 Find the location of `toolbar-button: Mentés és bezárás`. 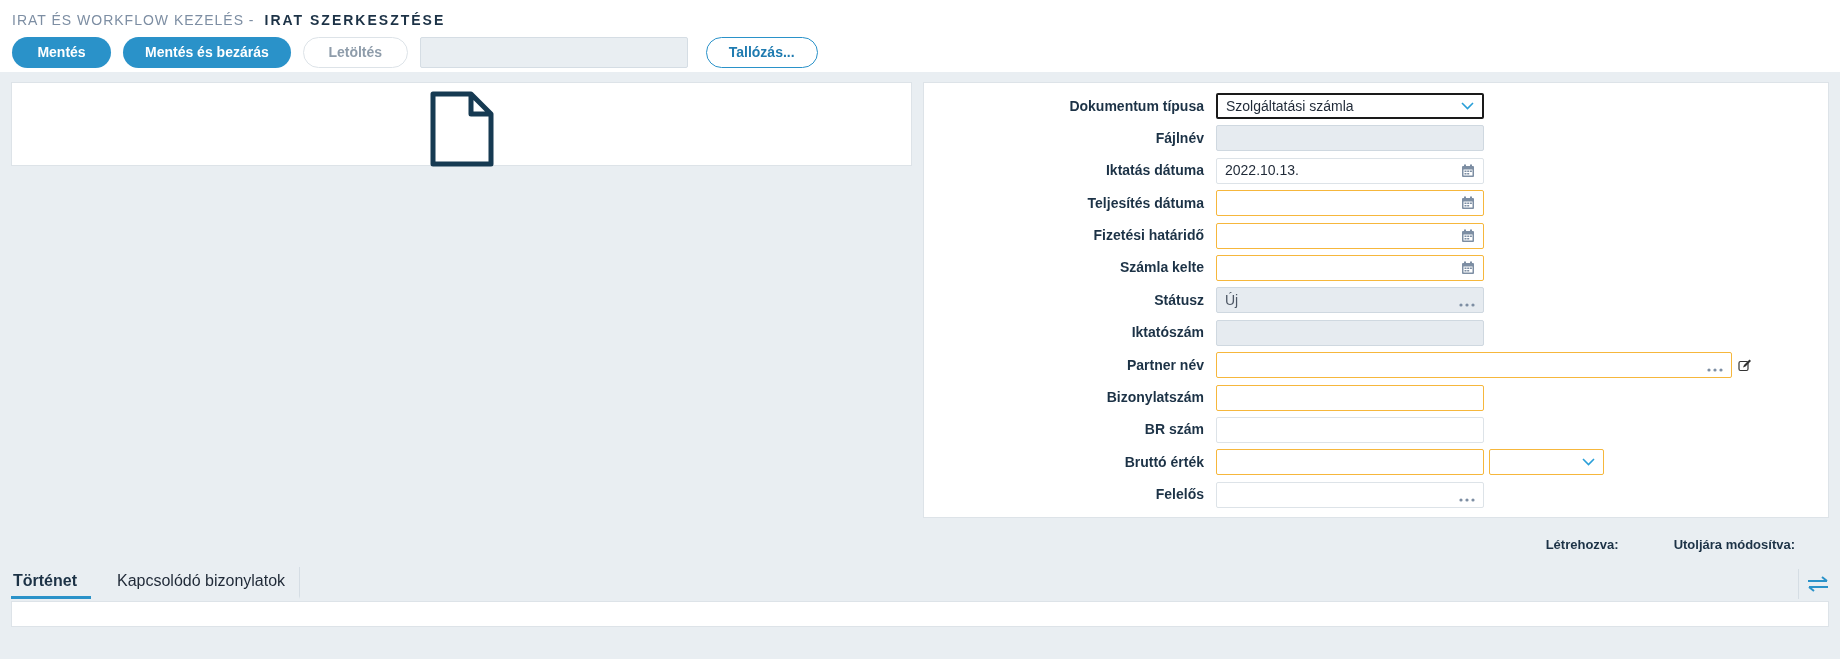

toolbar-button: Mentés és bezárás is located at coordinates (207, 52).